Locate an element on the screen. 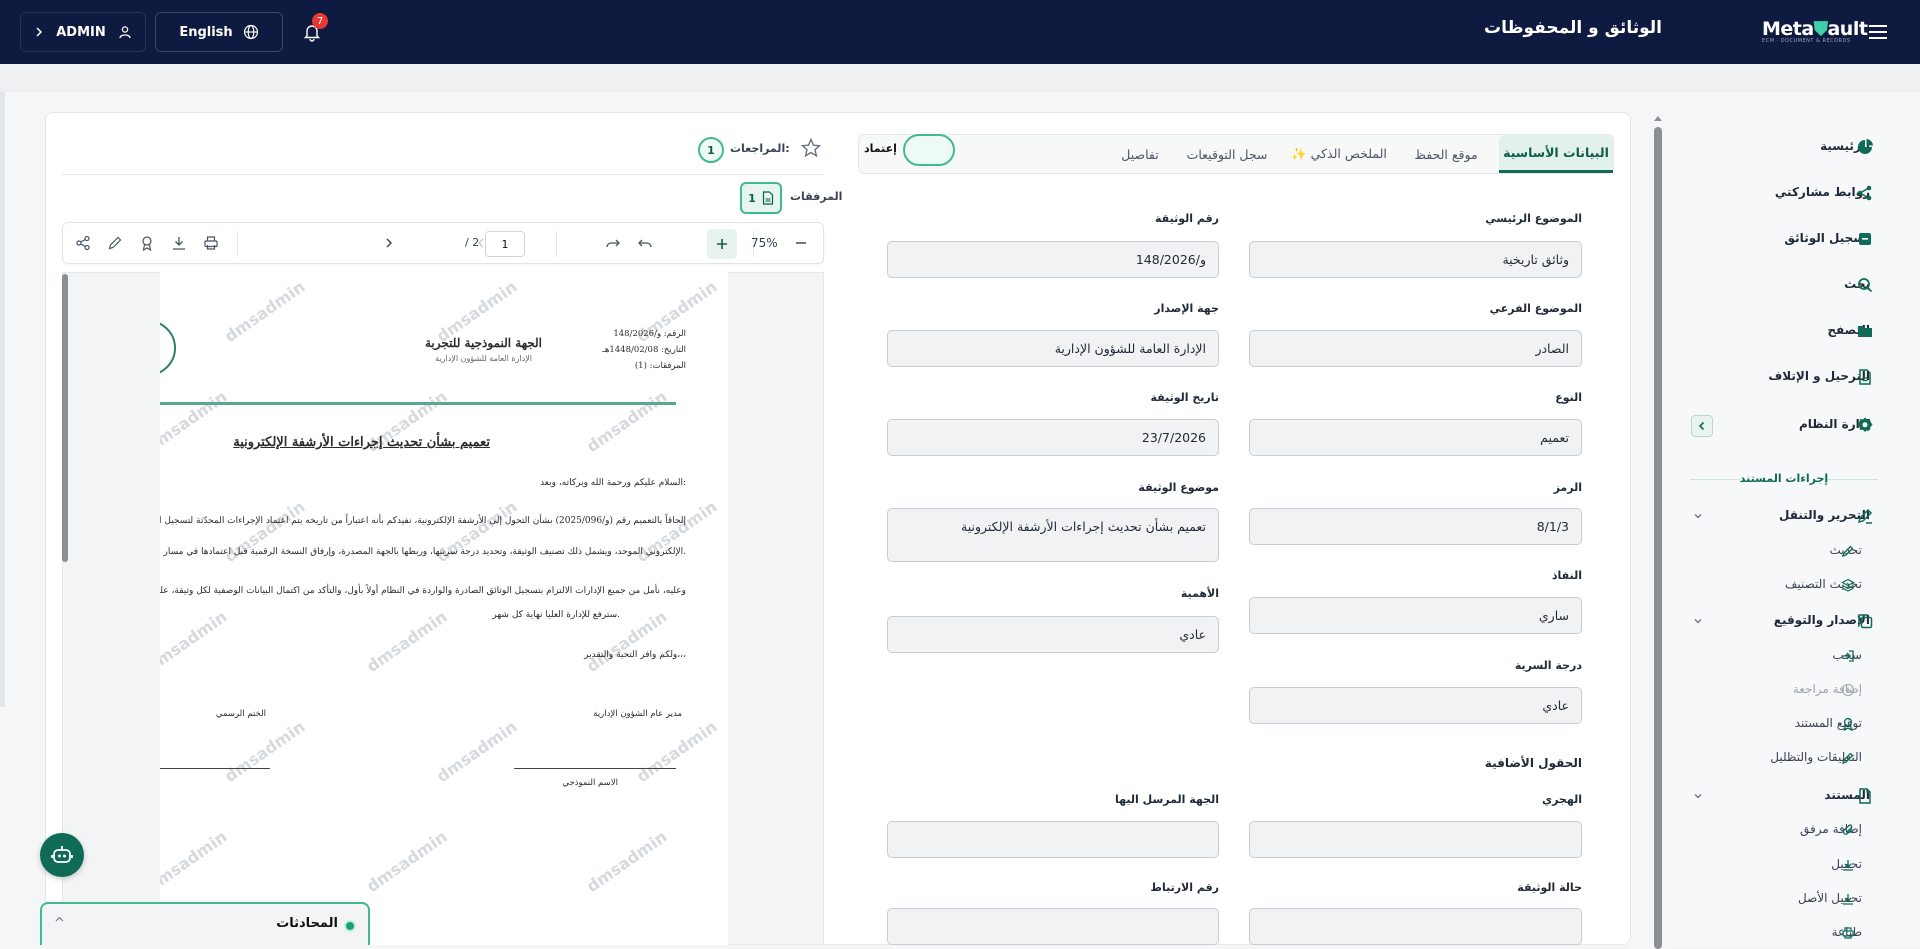 Image resolution: width=1920 pixels, height=949 pixels. validity-field: ساري is located at coordinates (1415, 615).